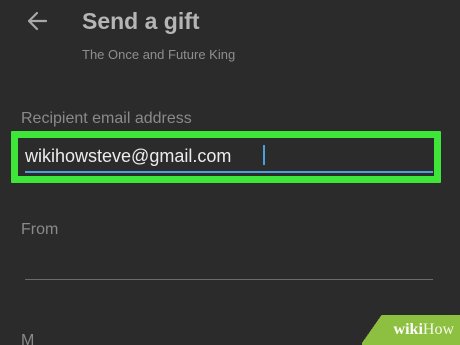  I want to click on page-title: Send a gift, so click(141, 21).